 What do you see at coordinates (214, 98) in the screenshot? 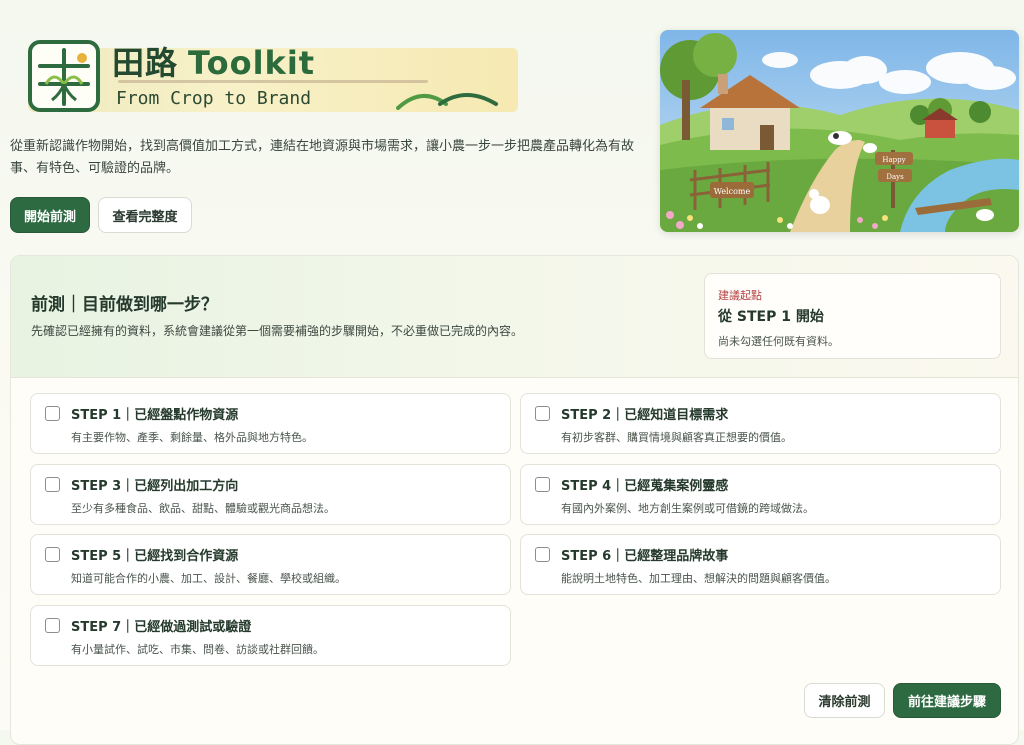
I see `brand-subtitle: From Crop to Brand` at bounding box center [214, 98].